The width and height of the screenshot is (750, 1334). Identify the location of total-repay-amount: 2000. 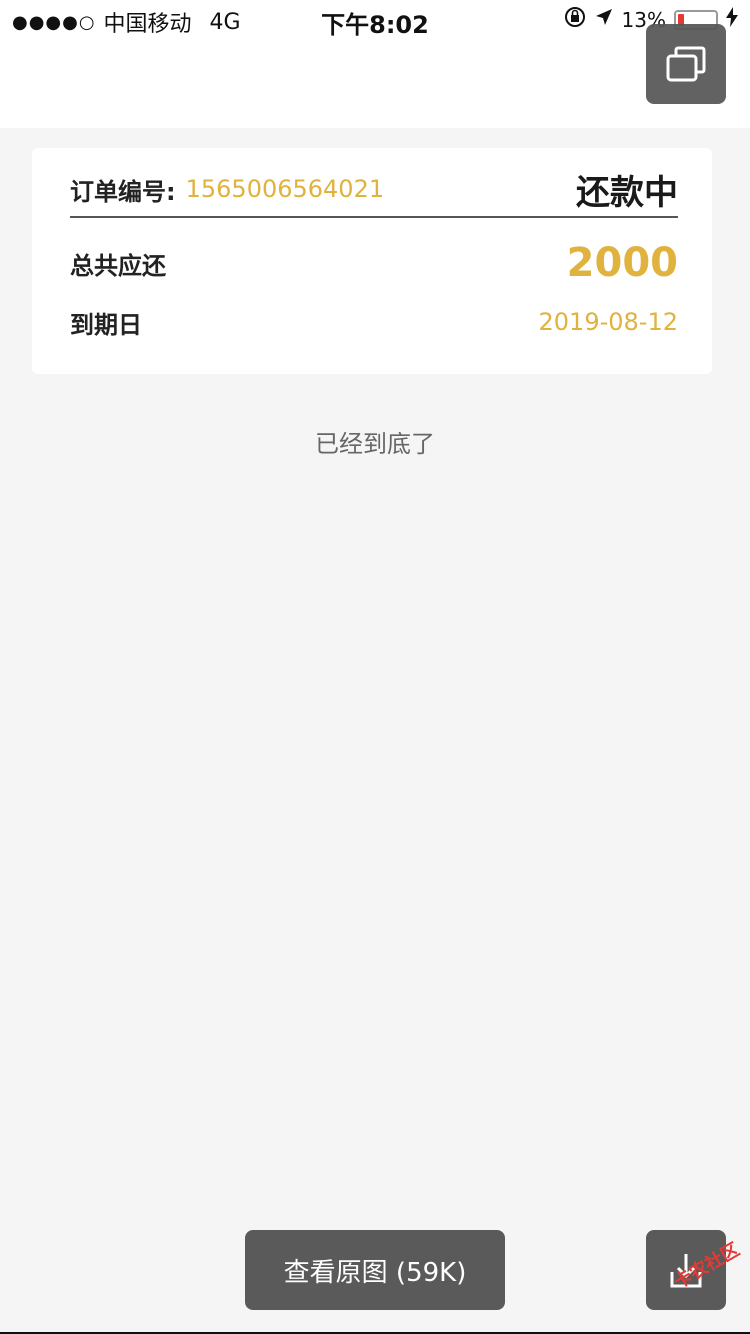
(622, 263).